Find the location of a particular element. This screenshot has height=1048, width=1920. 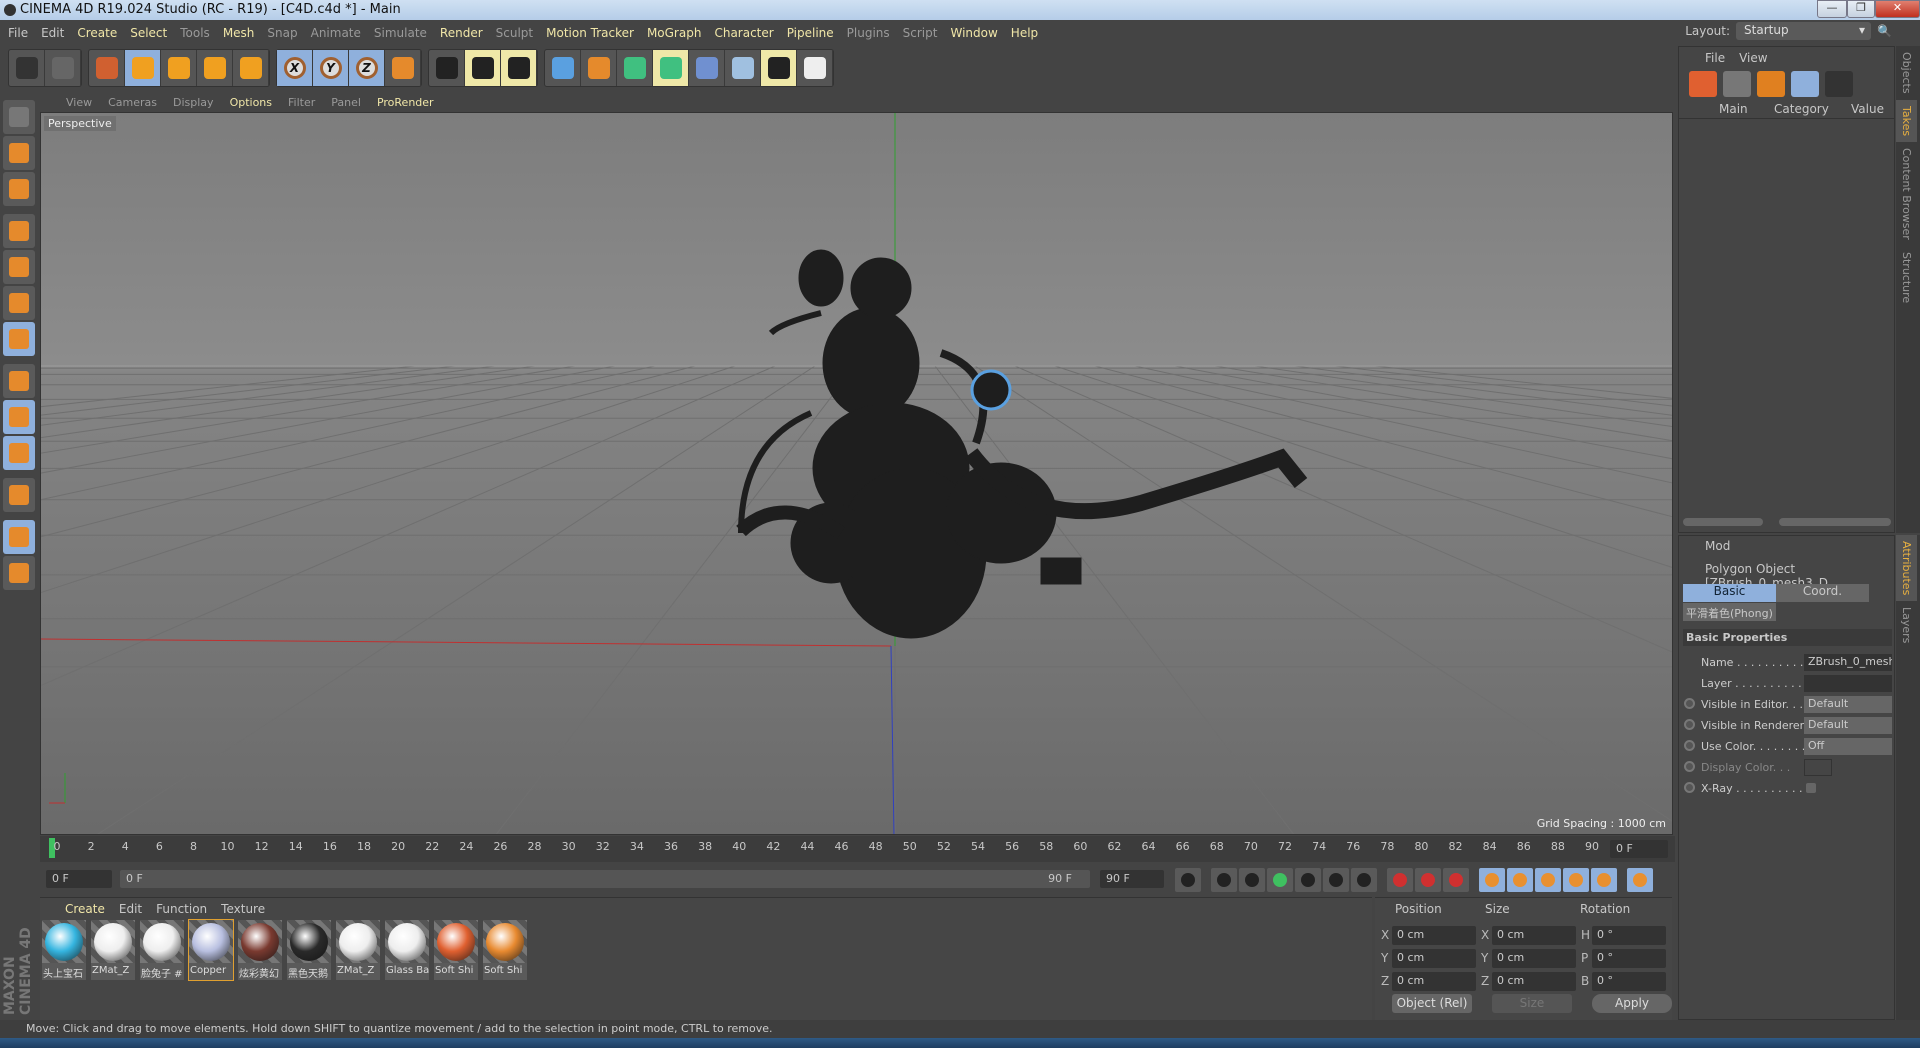

start-frame-field: 0 F is located at coordinates (79, 879).